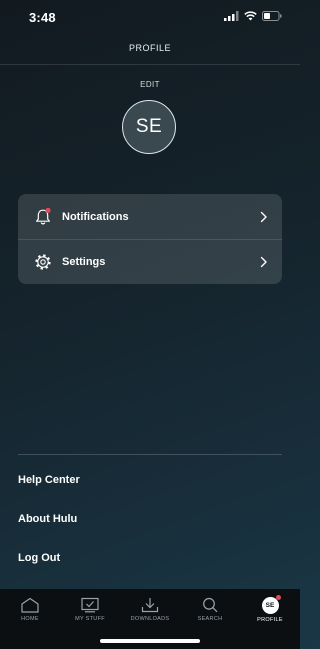  Describe the element at coordinates (210, 605) in the screenshot. I see `search-icon` at that location.